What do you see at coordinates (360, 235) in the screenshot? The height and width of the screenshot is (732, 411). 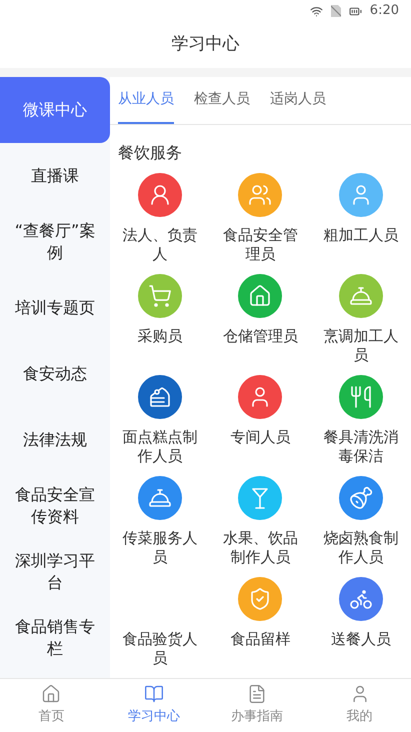 I see `role-link: 粗加工人员` at bounding box center [360, 235].